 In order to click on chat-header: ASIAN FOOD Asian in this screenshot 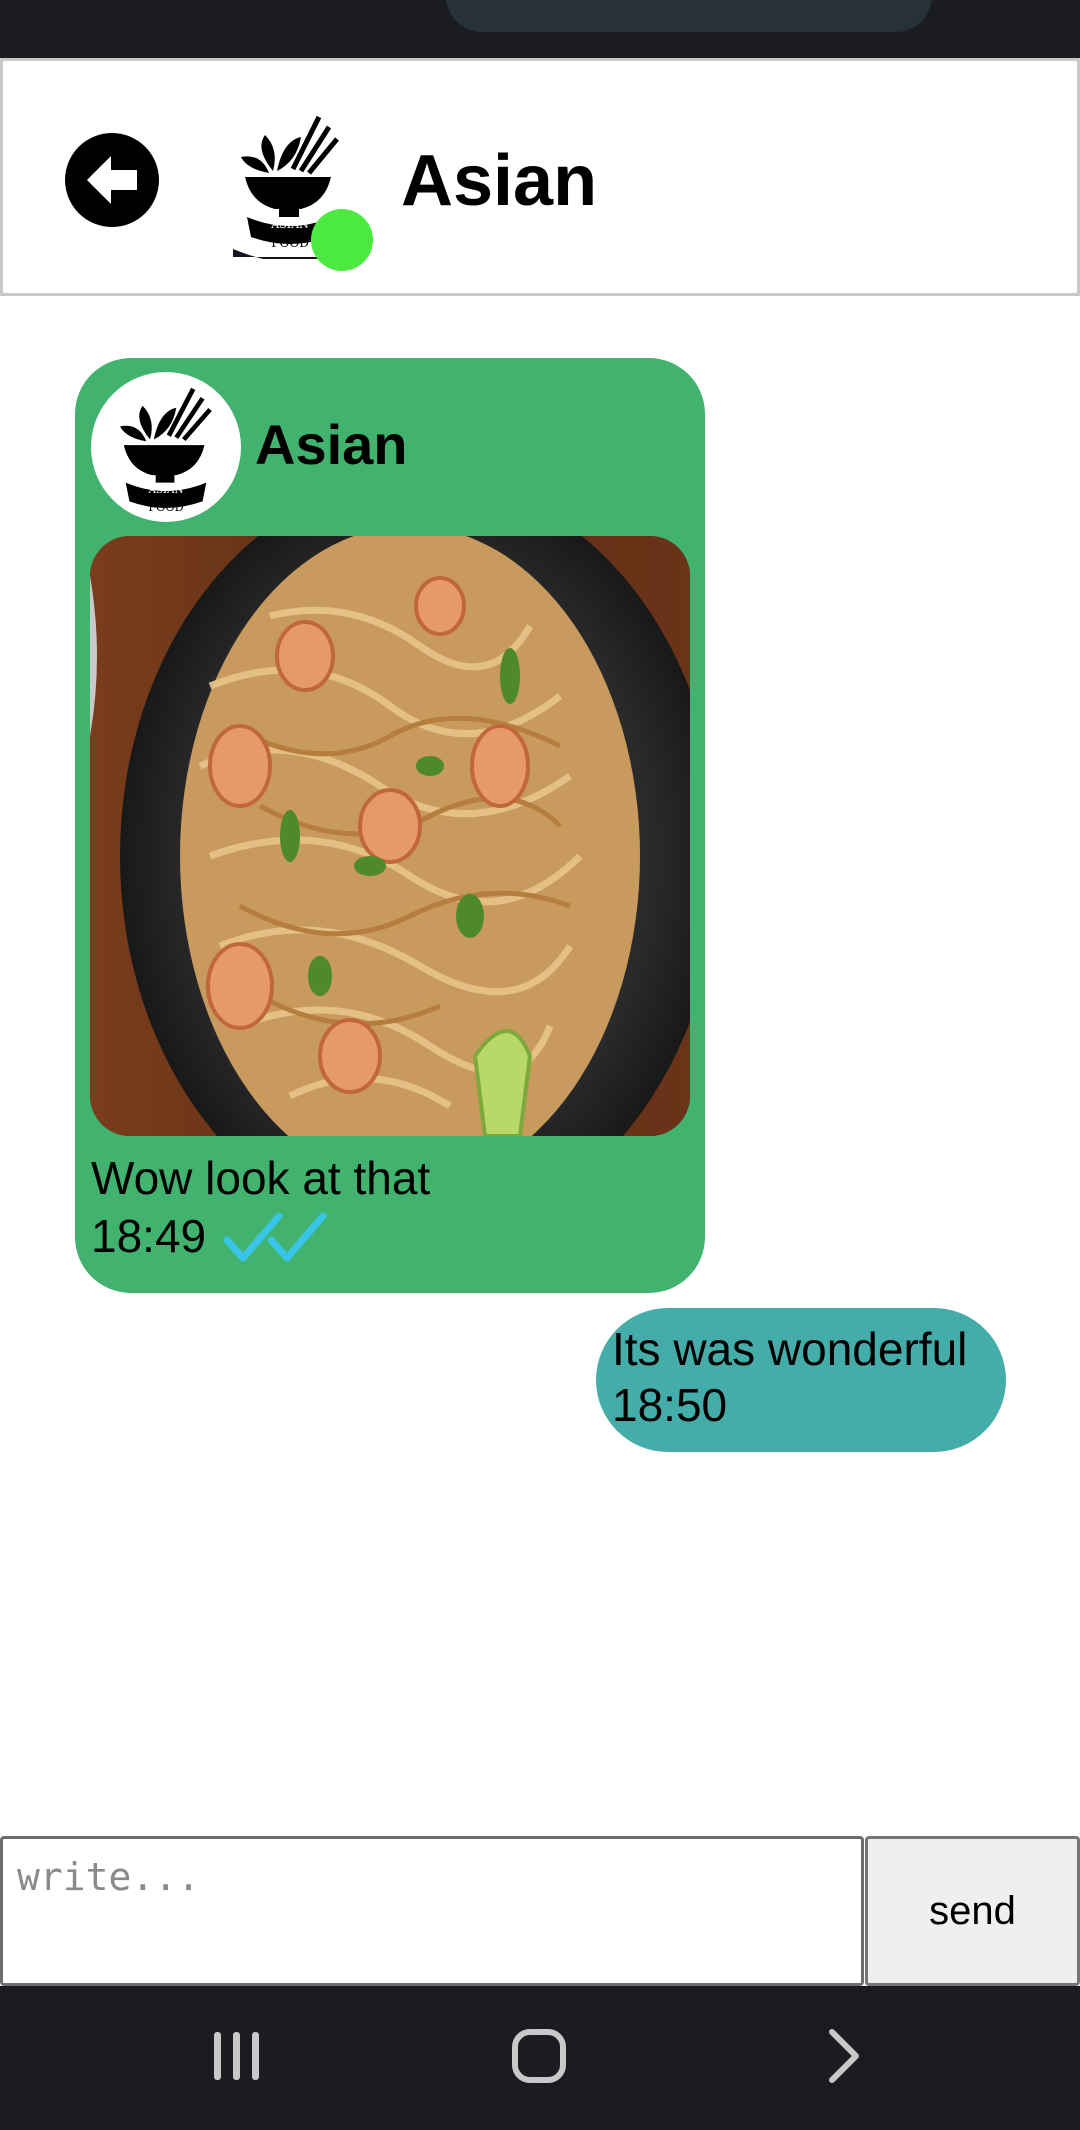, I will do `click(540, 177)`.